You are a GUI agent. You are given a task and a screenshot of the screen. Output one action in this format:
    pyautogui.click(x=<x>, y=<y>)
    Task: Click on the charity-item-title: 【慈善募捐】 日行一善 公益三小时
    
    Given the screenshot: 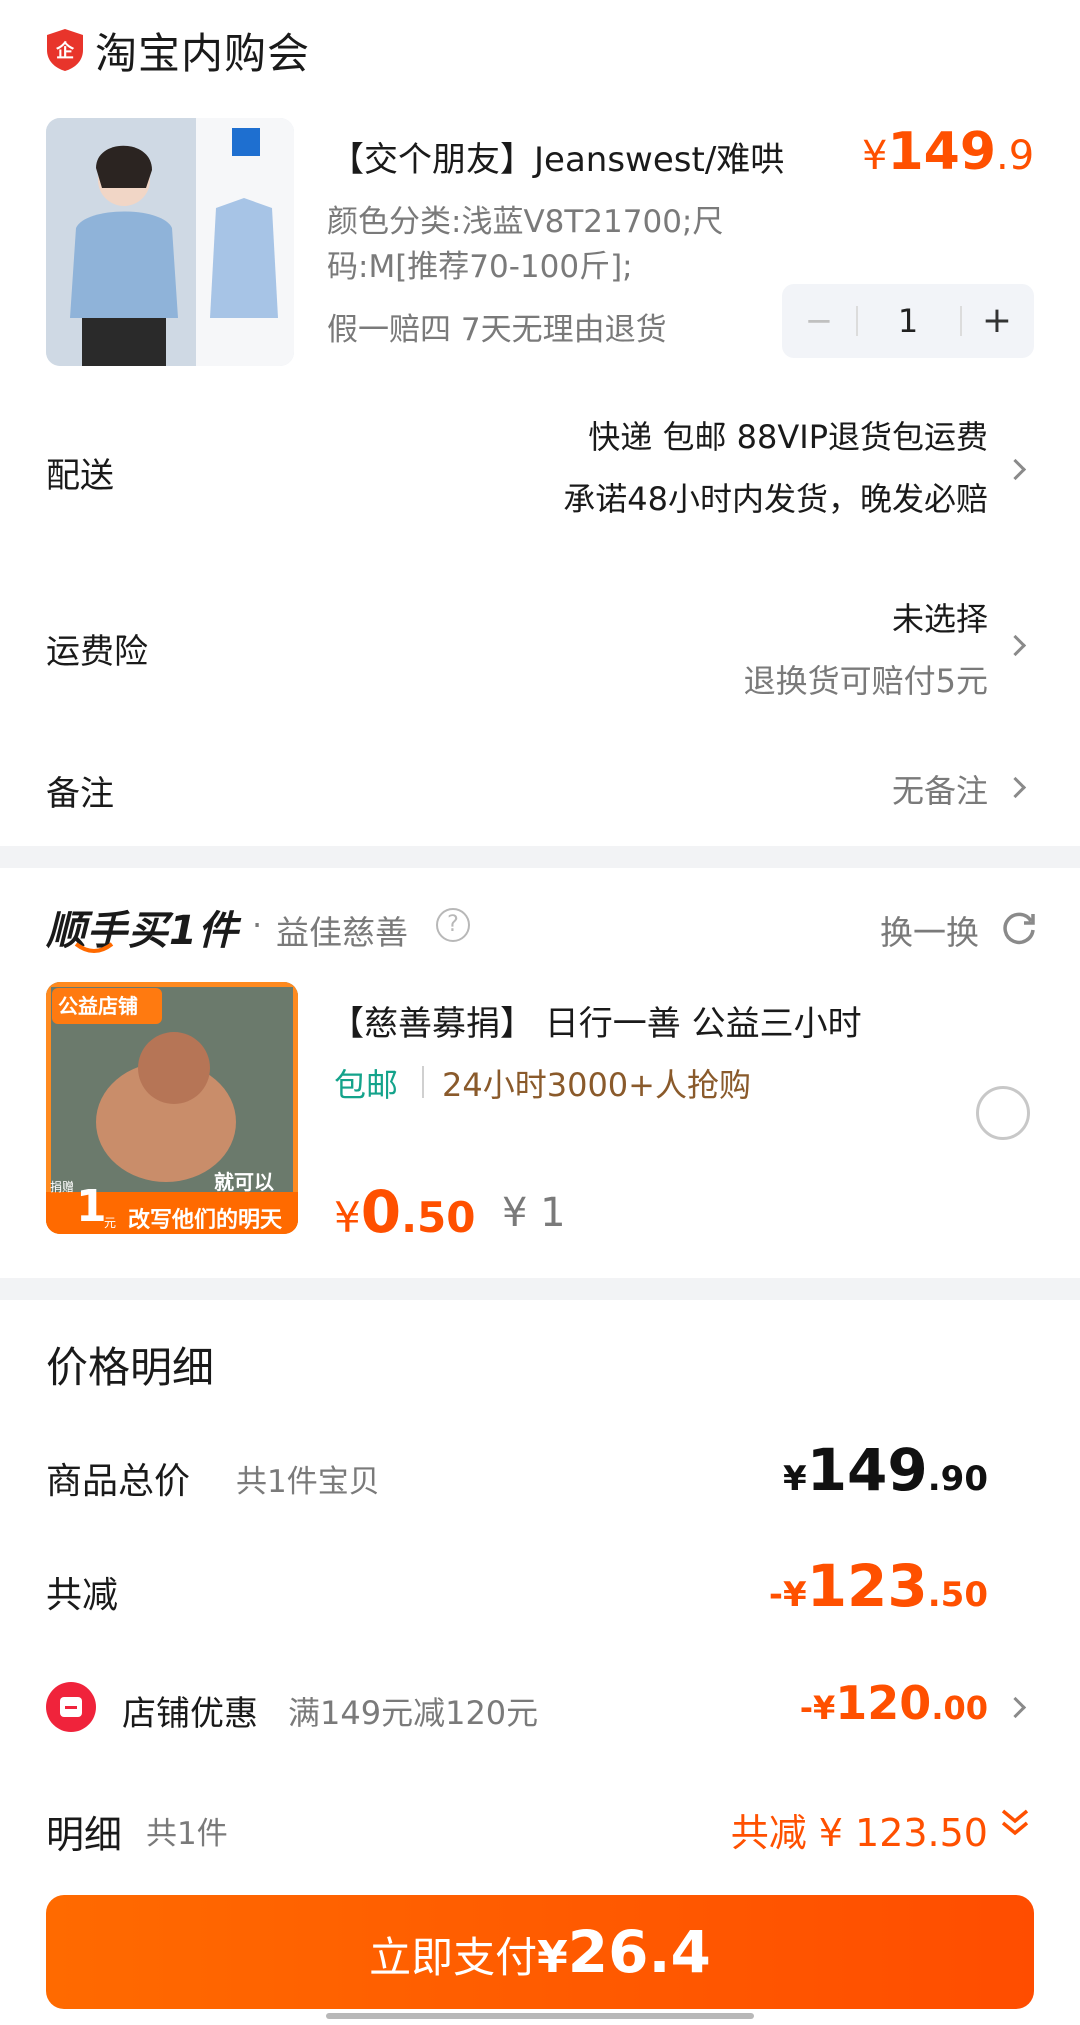 What is the action you would take?
    pyautogui.click(x=596, y=1020)
    